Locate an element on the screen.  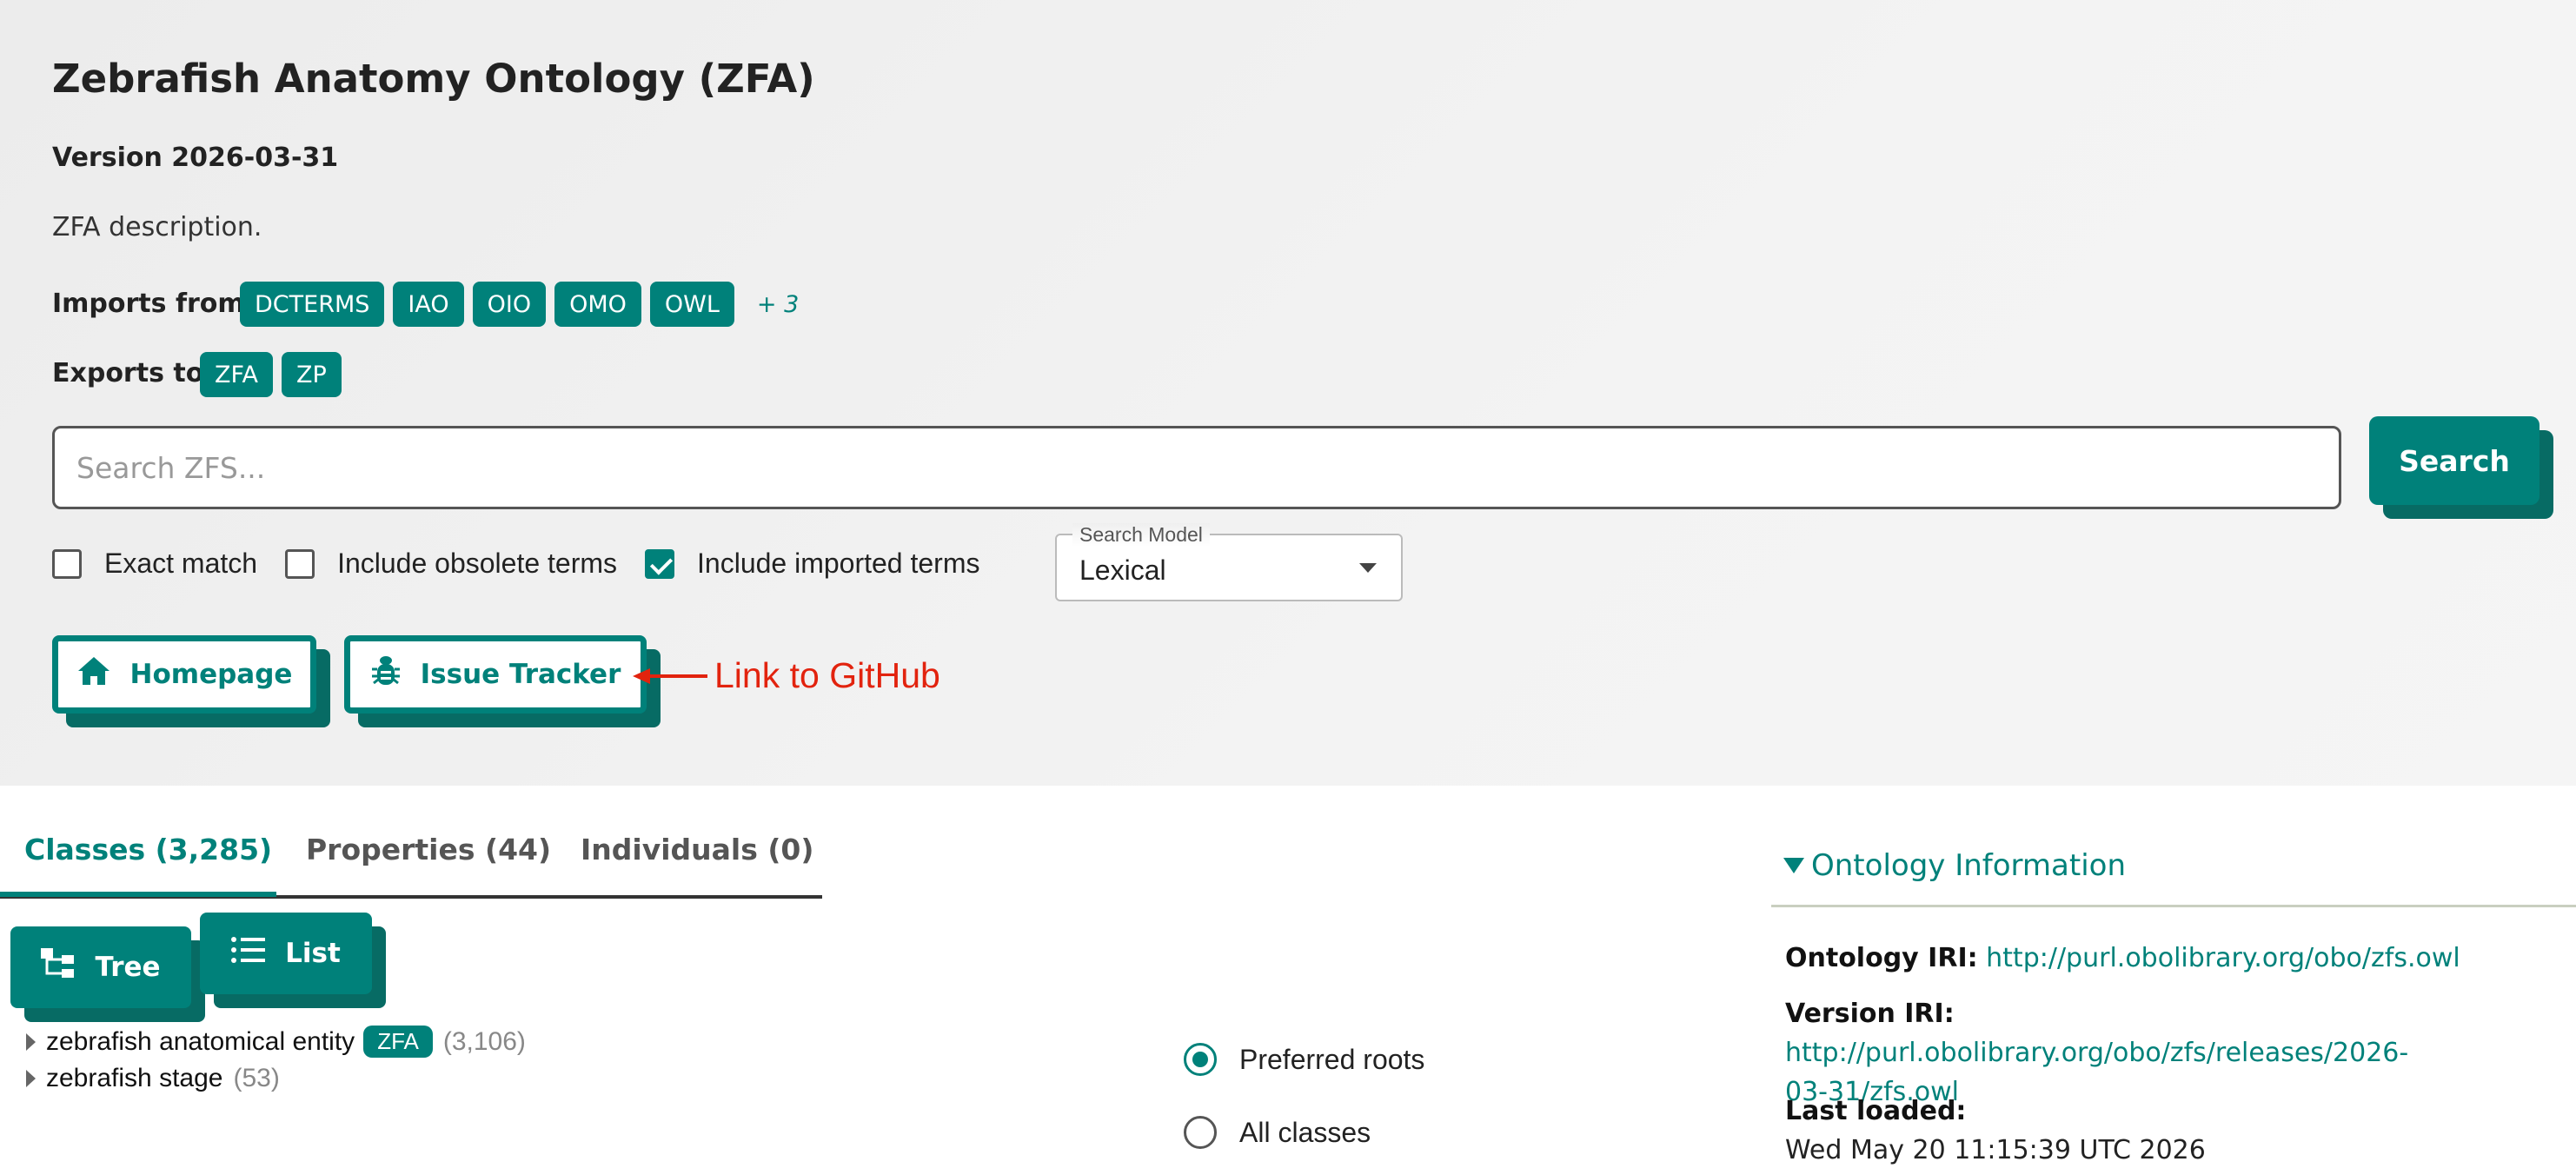
preferred-roots-option: Preferred roots is located at coordinates (1304, 1059).